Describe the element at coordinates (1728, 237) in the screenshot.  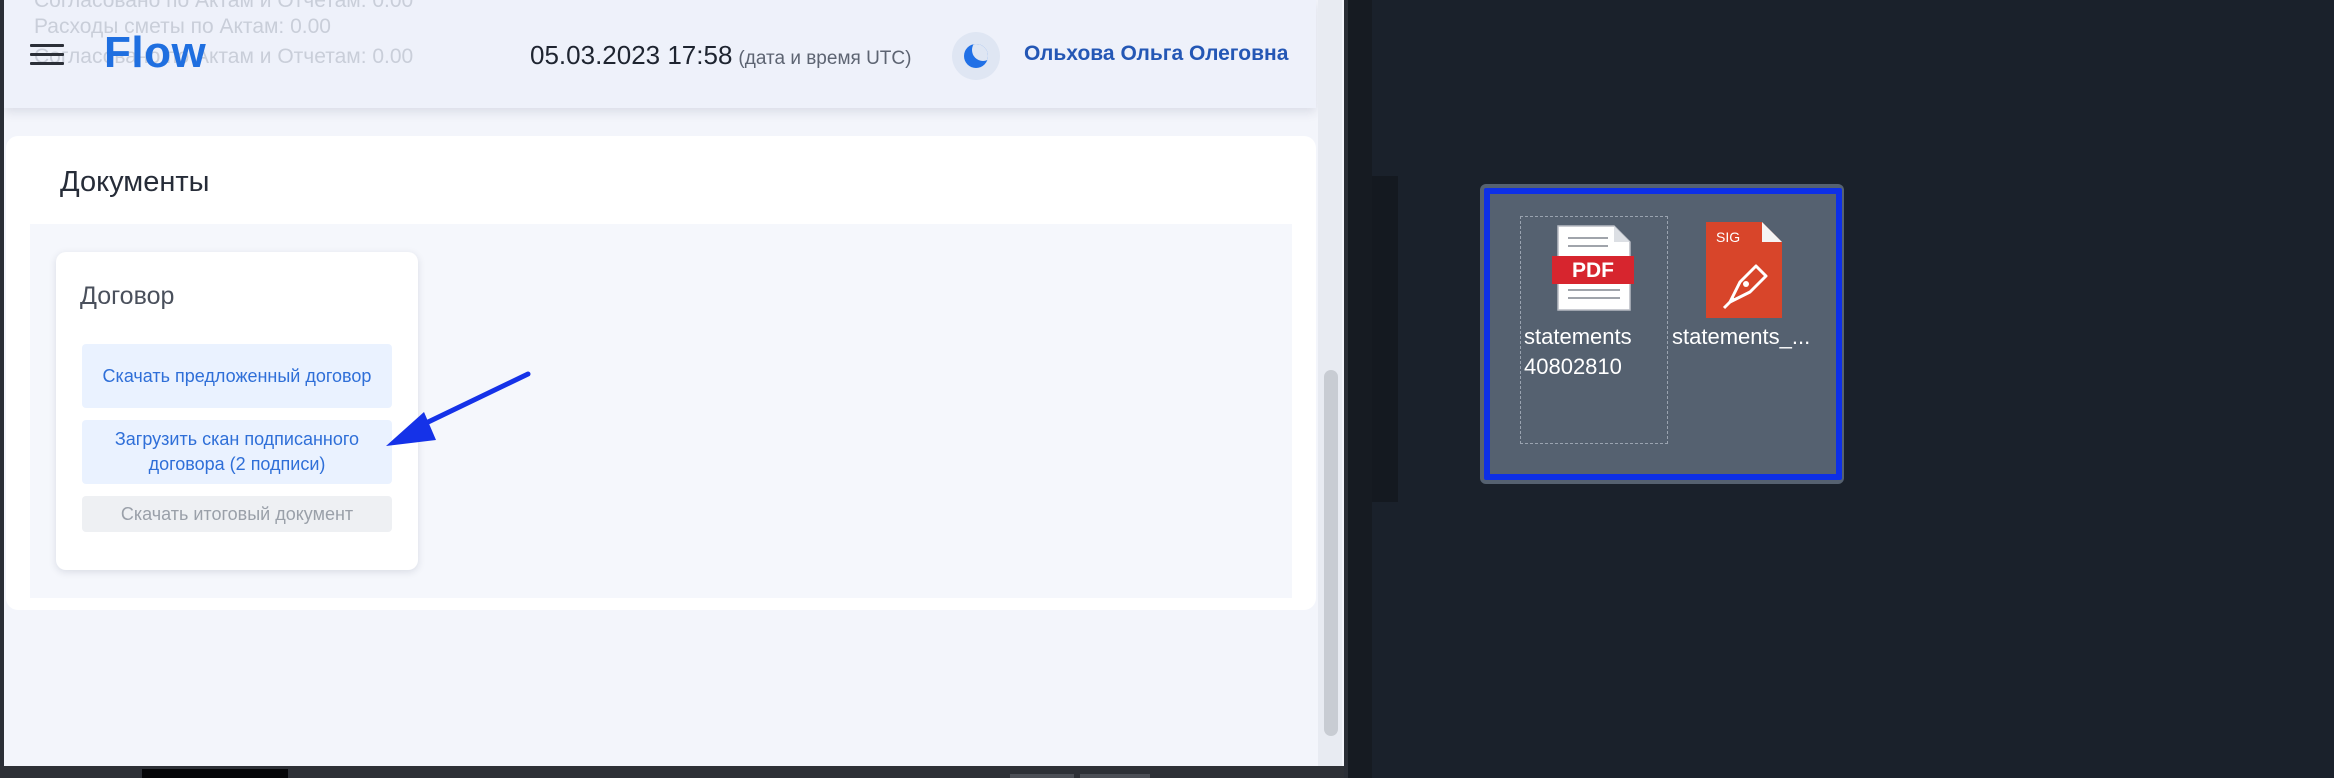
I see `svg-text: SIG` at that location.